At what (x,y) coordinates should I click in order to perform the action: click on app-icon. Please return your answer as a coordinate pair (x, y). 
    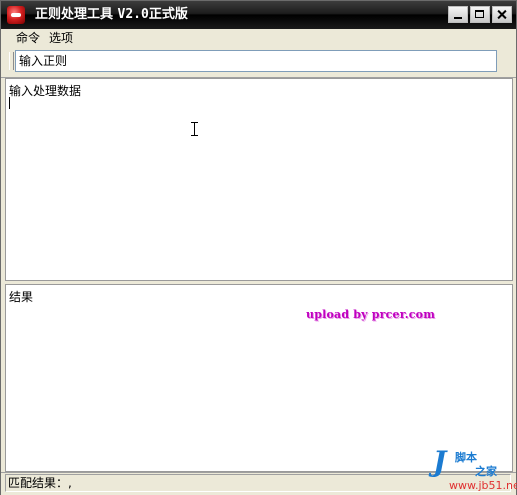
    Looking at the image, I should click on (16, 15).